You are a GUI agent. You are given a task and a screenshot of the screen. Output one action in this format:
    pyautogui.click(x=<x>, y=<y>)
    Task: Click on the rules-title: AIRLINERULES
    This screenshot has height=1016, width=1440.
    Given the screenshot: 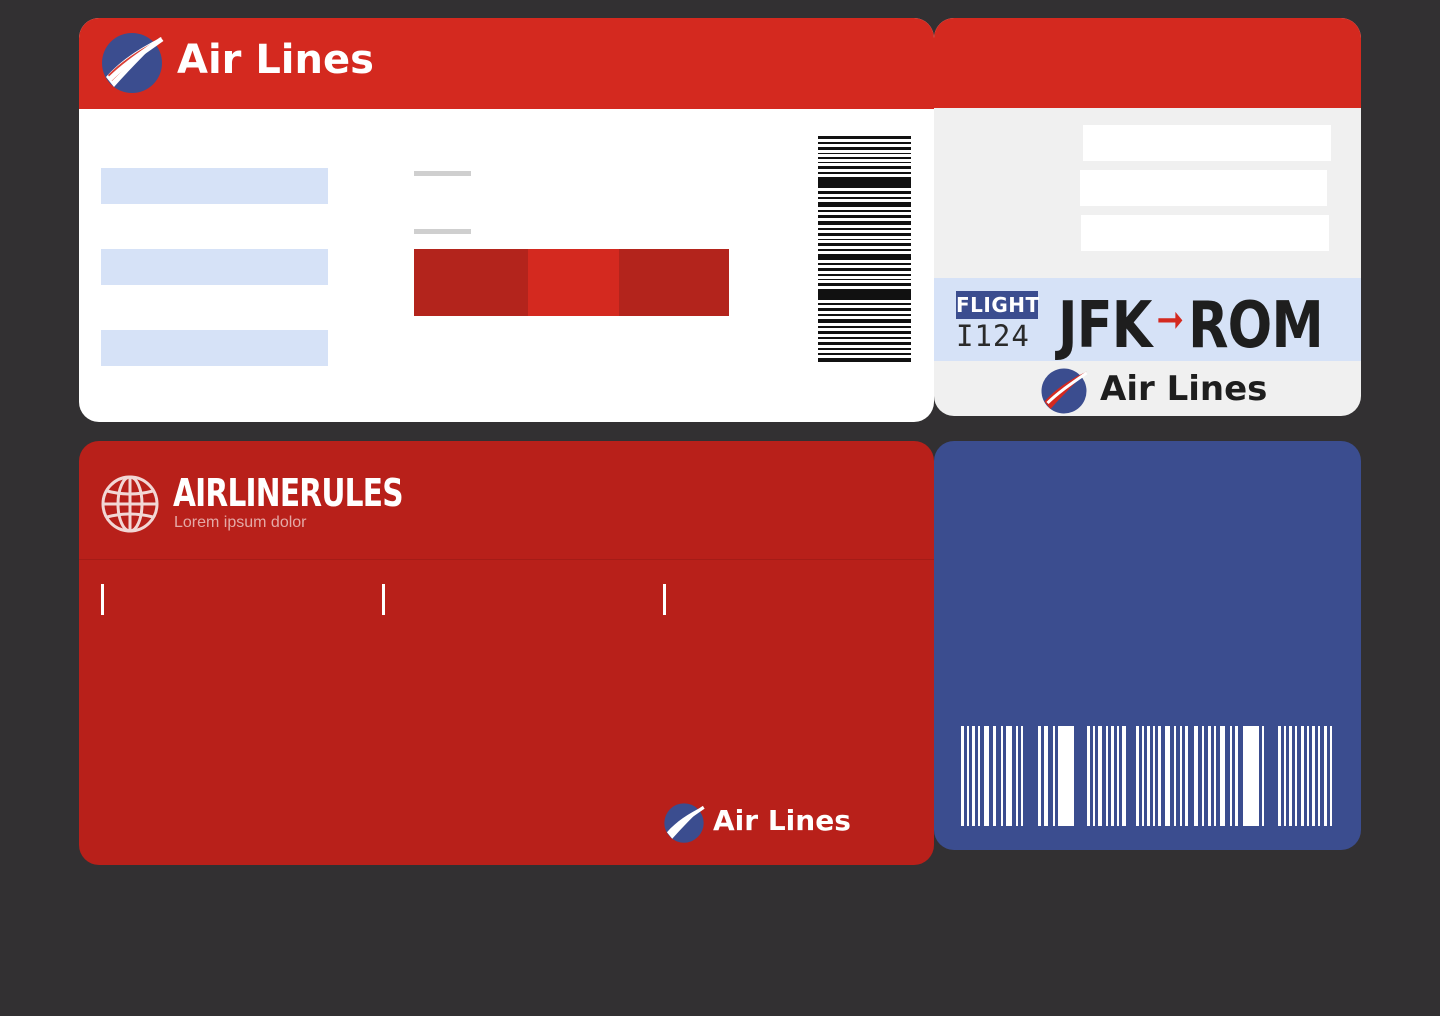 What is the action you would take?
    pyautogui.click(x=288, y=493)
    